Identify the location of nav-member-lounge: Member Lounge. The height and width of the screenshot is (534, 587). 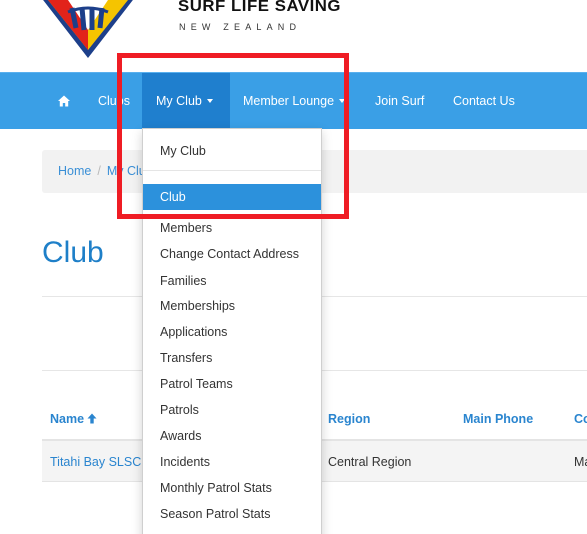
(294, 101).